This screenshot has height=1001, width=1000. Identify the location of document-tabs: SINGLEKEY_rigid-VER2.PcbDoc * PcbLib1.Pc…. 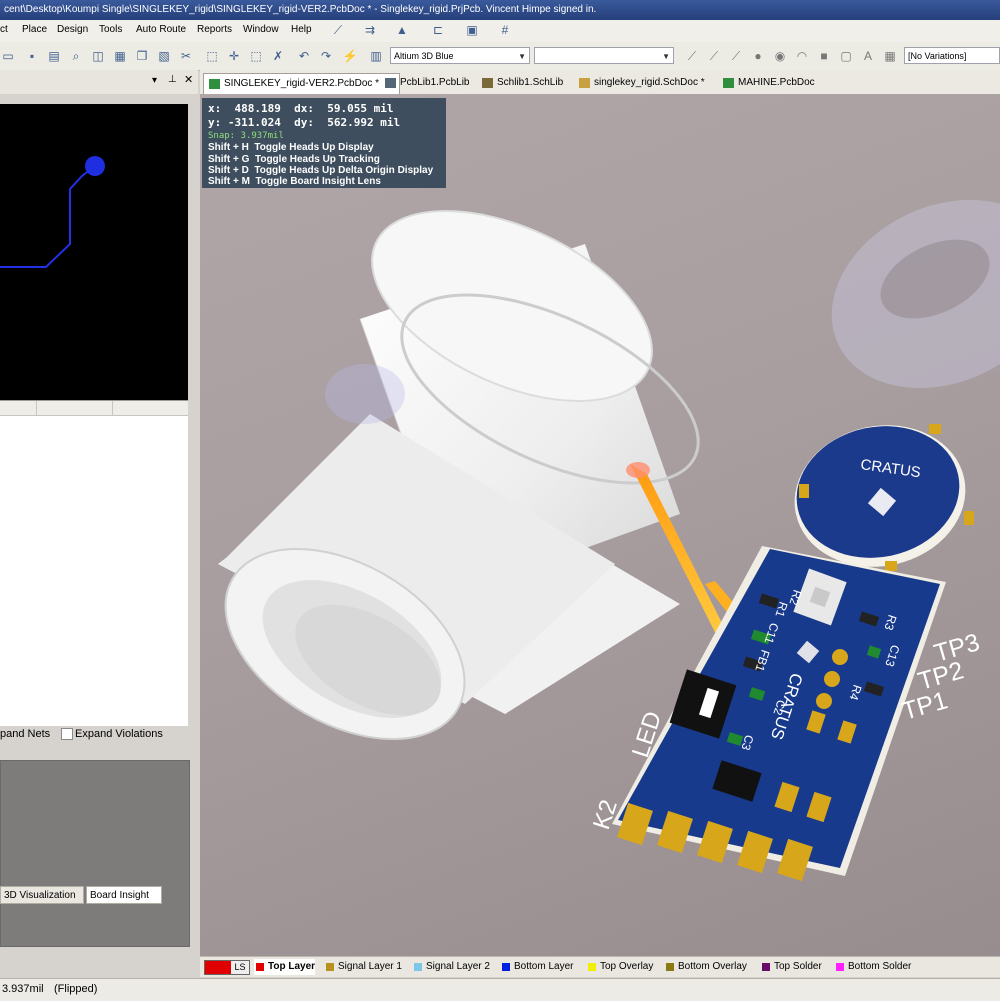
(600, 82).